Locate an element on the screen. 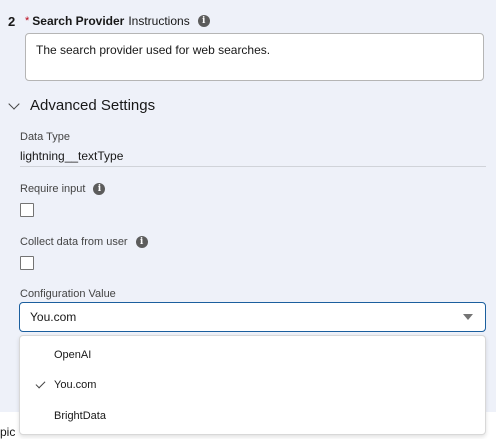  option-label: You.com is located at coordinates (75, 385).